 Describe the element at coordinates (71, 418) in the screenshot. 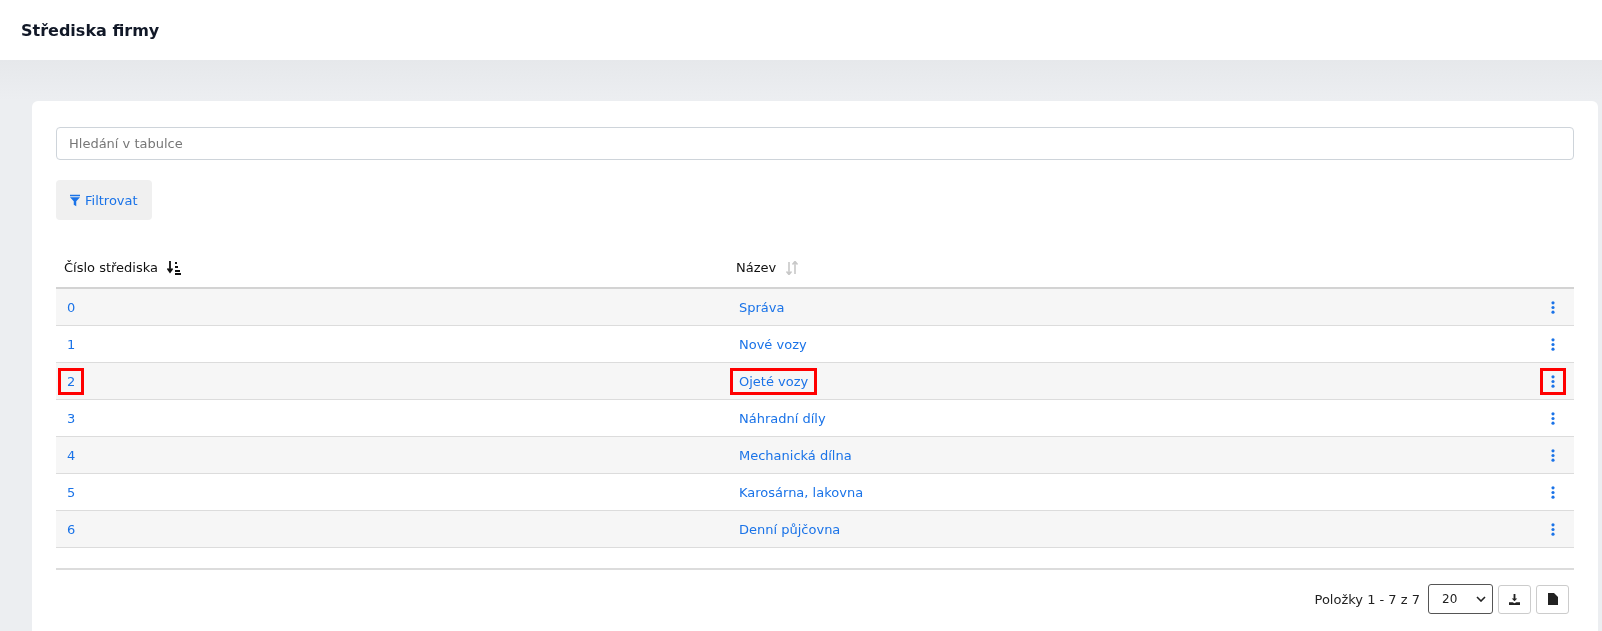

I see `row-number-link: 3` at that location.